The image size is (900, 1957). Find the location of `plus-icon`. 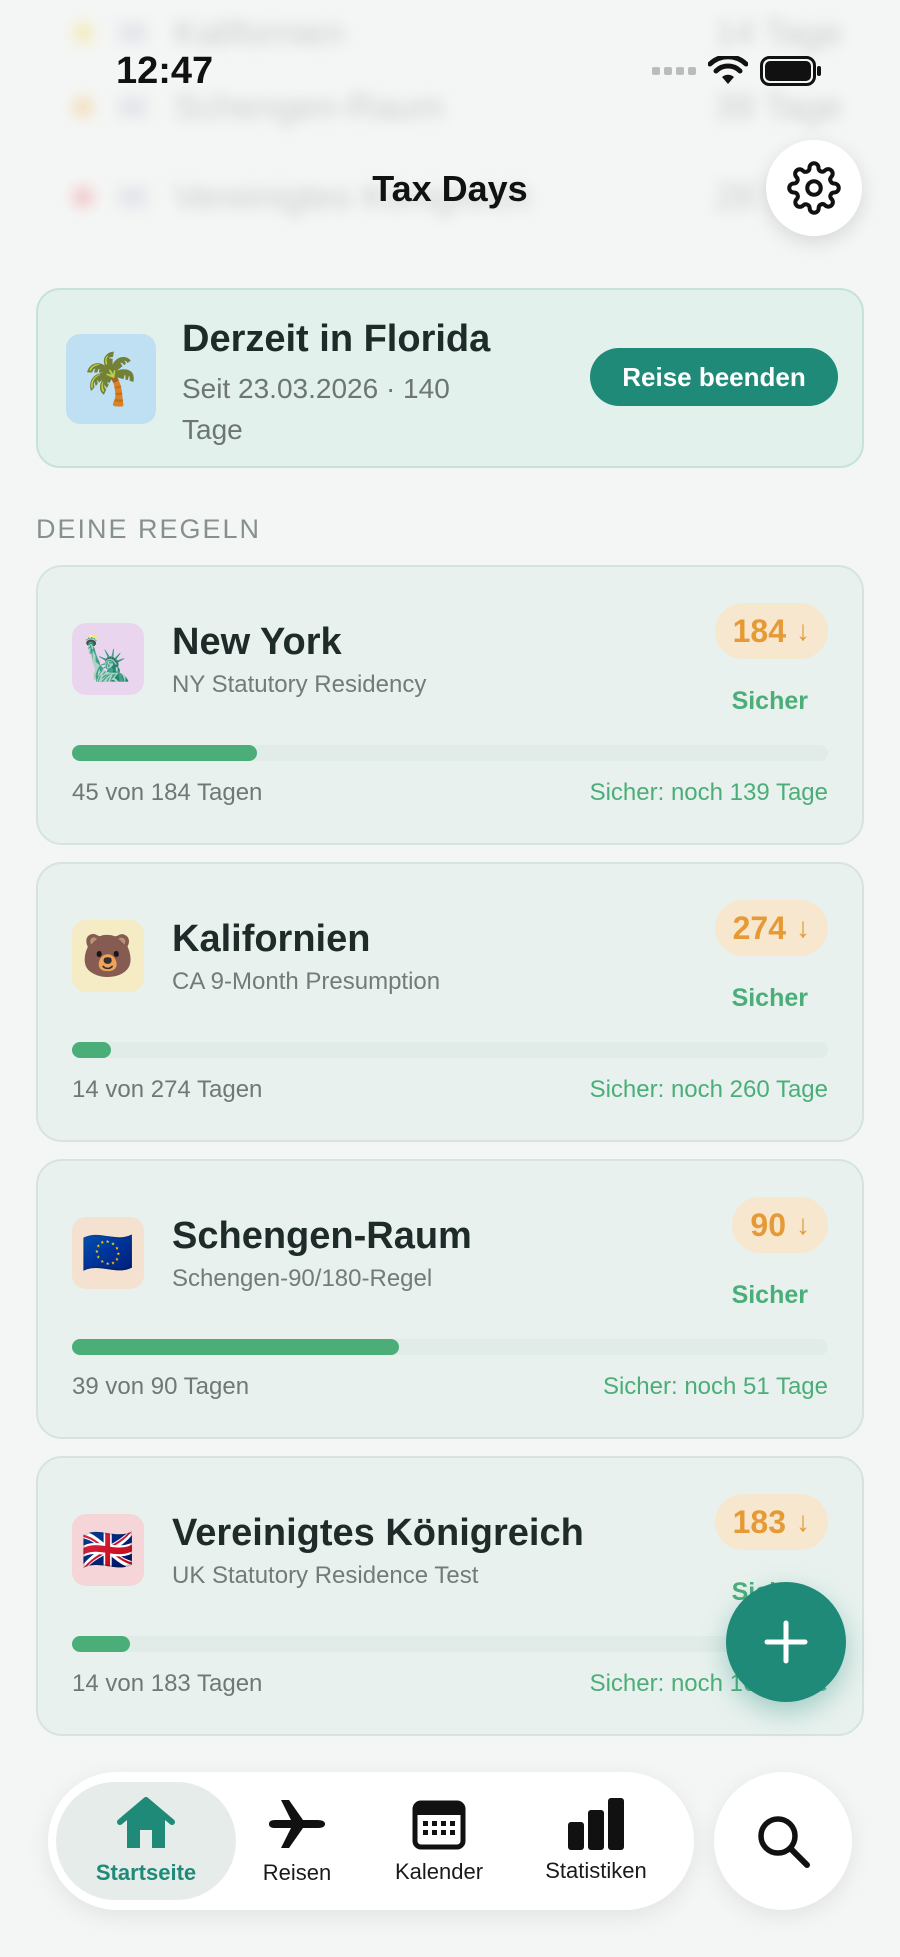

plus-icon is located at coordinates (786, 1642).